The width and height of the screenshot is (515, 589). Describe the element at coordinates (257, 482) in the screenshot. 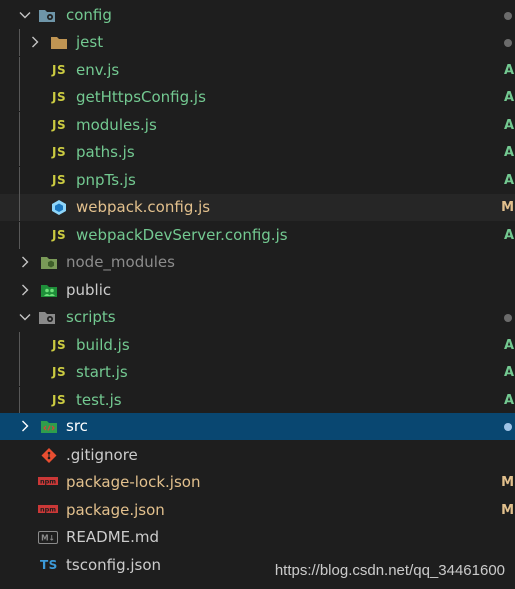

I see `tree-file-package-lock: npm package-lock.json M` at that location.